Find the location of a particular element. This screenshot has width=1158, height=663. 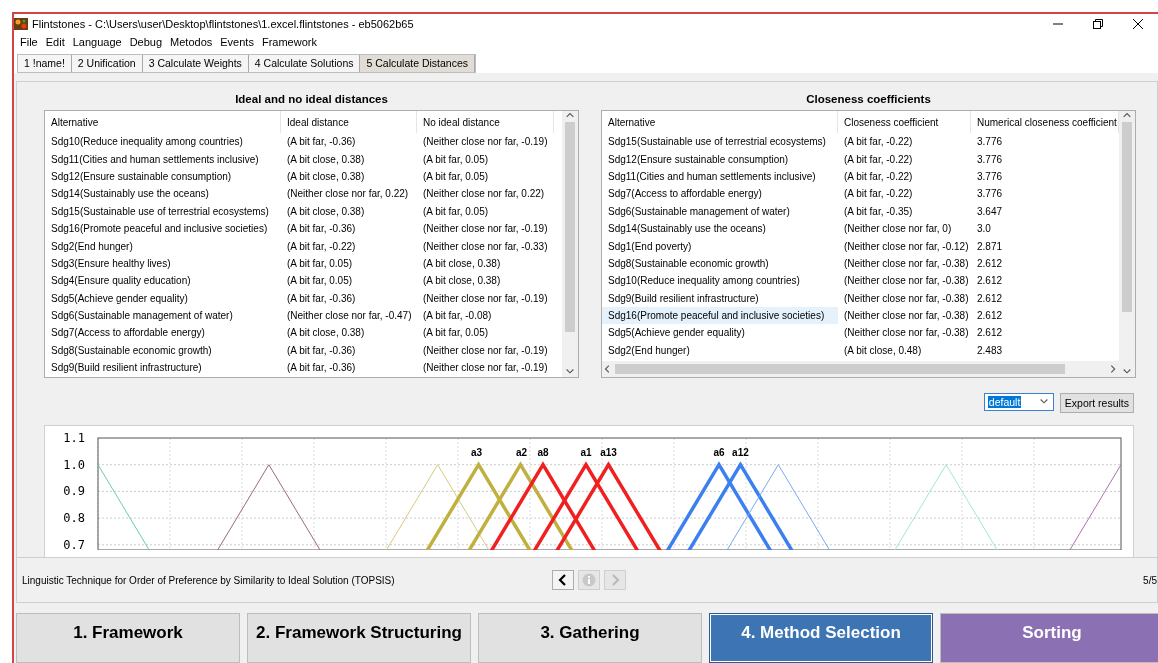

step-tab: 3 Calculate Weights is located at coordinates (195, 63).